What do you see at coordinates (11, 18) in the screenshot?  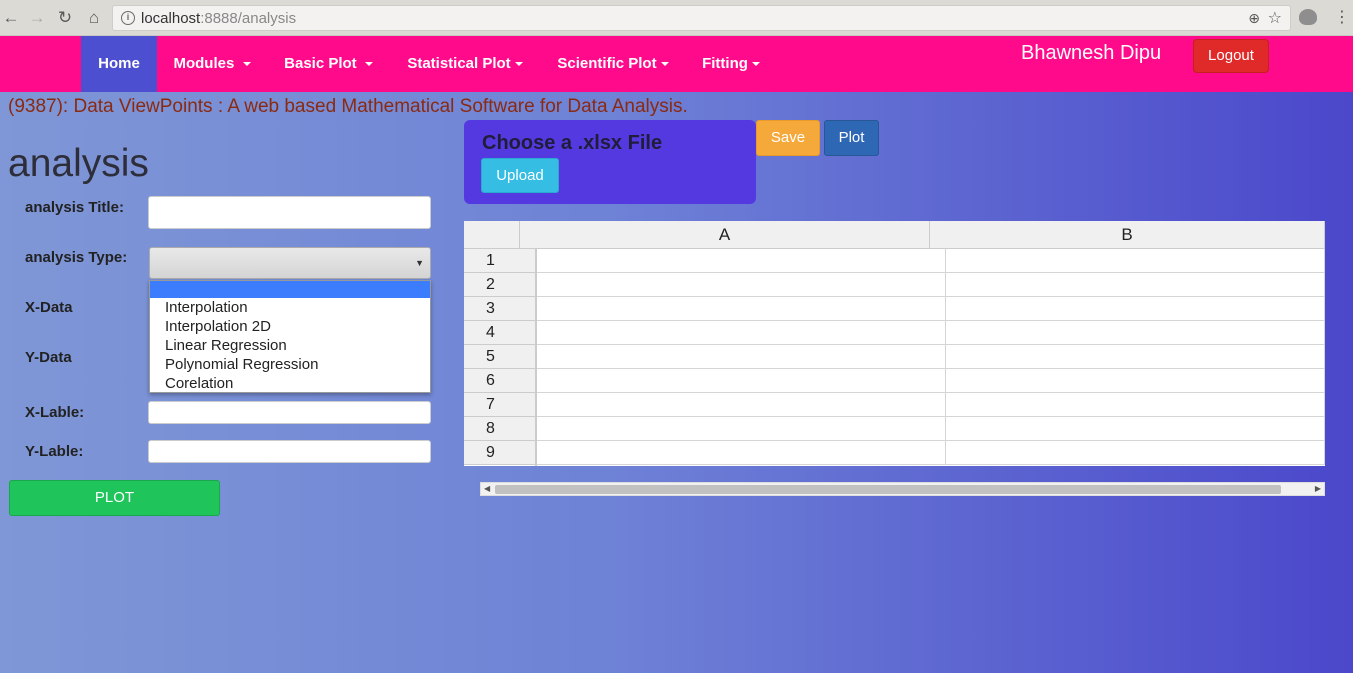 I see `back-icon: ←` at bounding box center [11, 18].